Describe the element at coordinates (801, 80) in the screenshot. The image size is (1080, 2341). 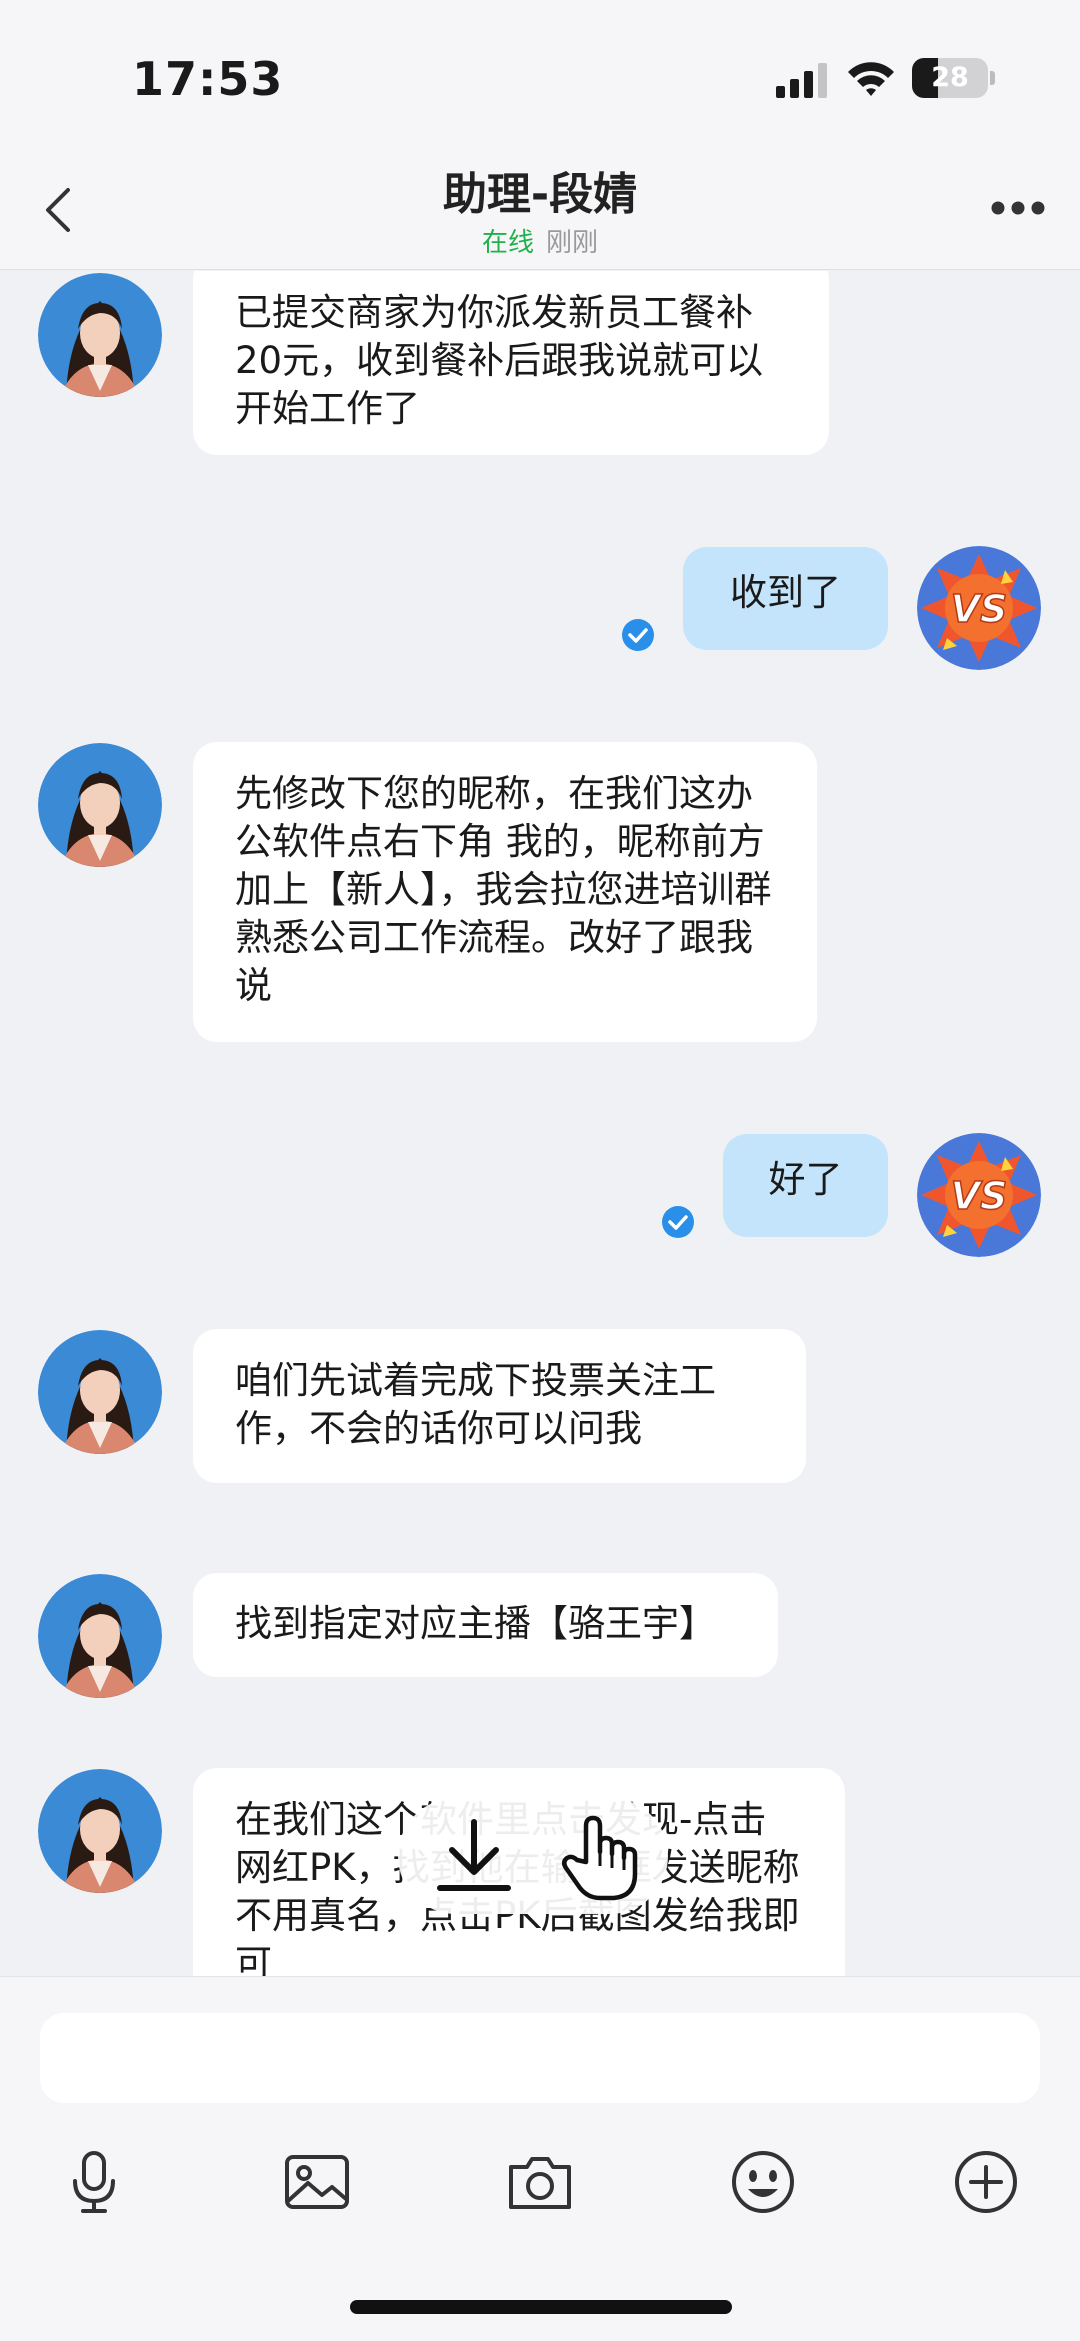
I see `signal-icon` at that location.